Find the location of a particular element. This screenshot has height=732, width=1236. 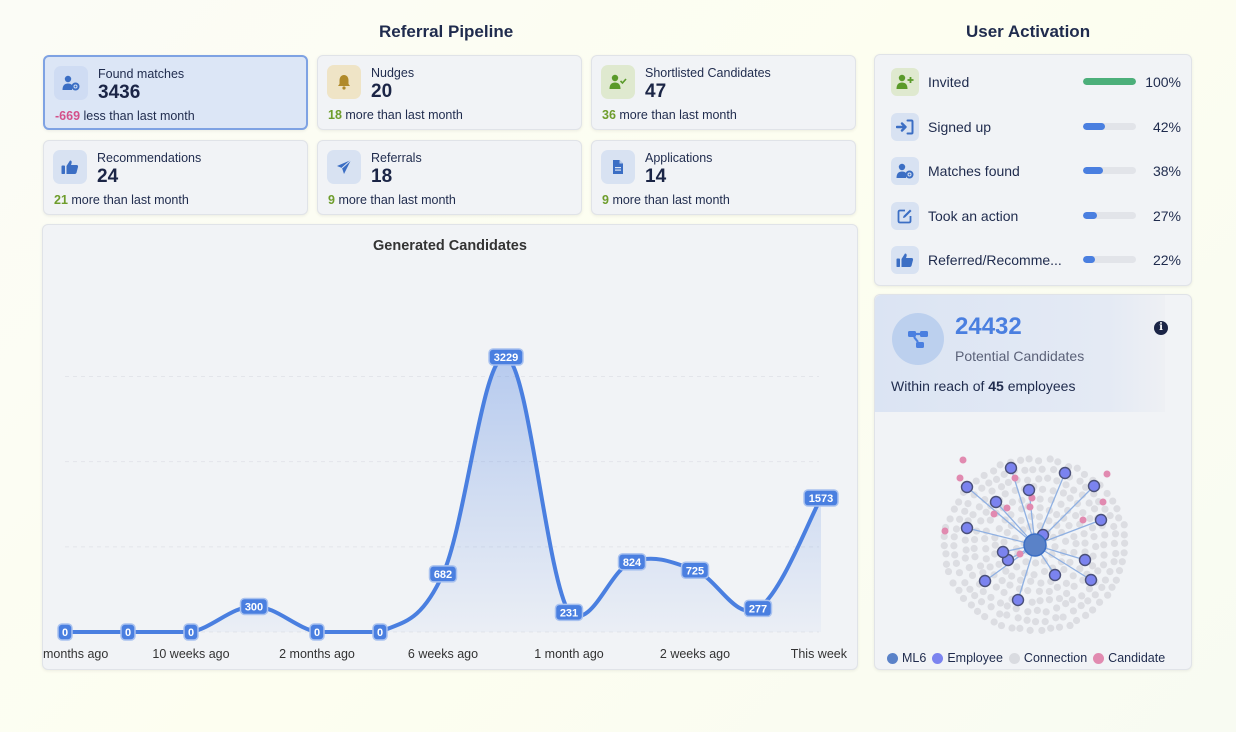

x-tick-label: 2 months ago is located at coordinates (317, 654).